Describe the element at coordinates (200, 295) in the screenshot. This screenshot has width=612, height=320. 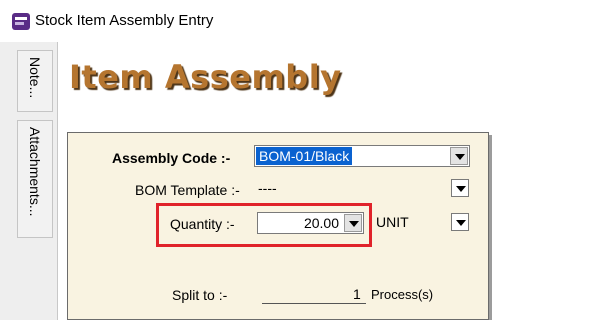
I see `split-label: Split to :-` at that location.